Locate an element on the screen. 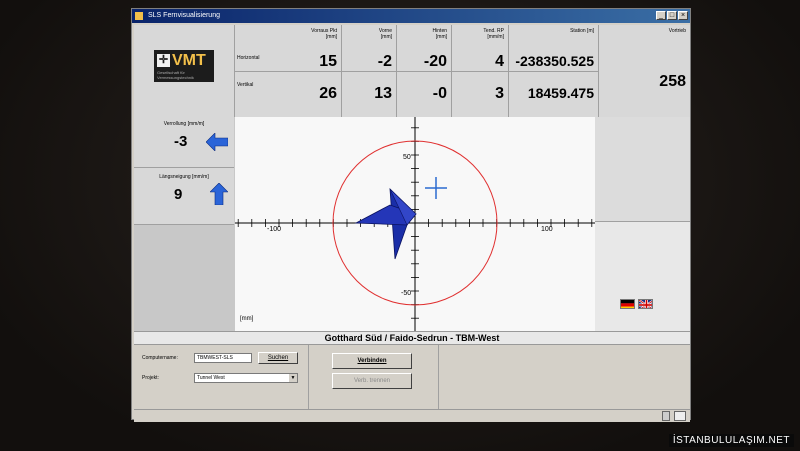  connect-button: Verbinden is located at coordinates (372, 361).